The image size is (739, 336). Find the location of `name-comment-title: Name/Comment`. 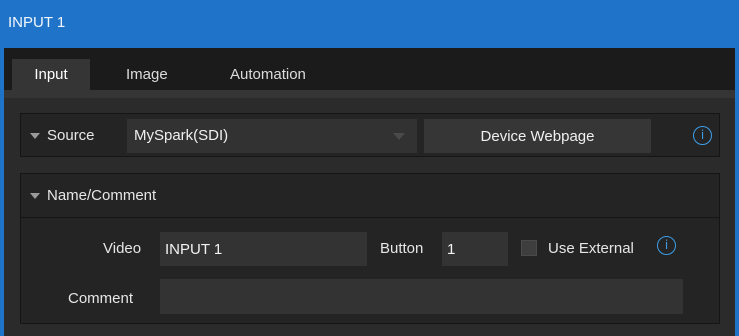

name-comment-title: Name/Comment is located at coordinates (102, 195).